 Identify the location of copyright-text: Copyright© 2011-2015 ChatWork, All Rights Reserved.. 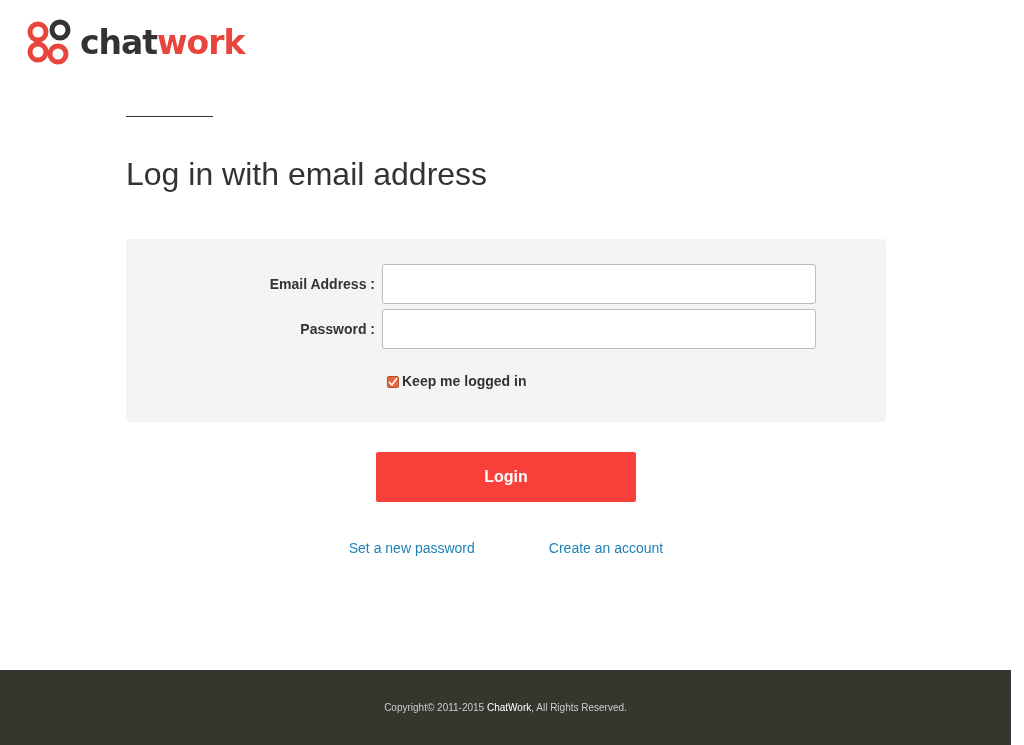
(505, 708).